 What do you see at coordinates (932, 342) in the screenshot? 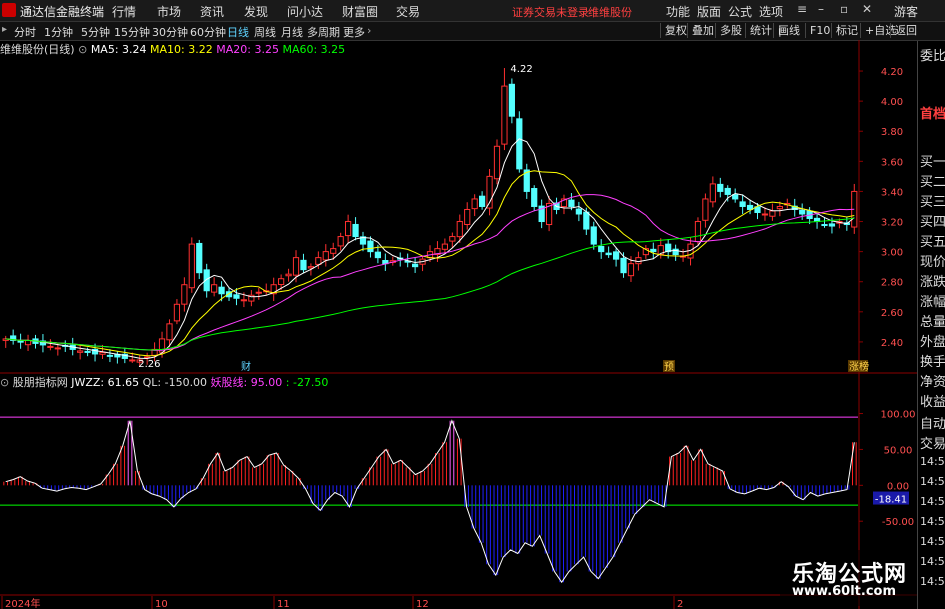
I see `side-panel-item: 外盘` at bounding box center [932, 342].